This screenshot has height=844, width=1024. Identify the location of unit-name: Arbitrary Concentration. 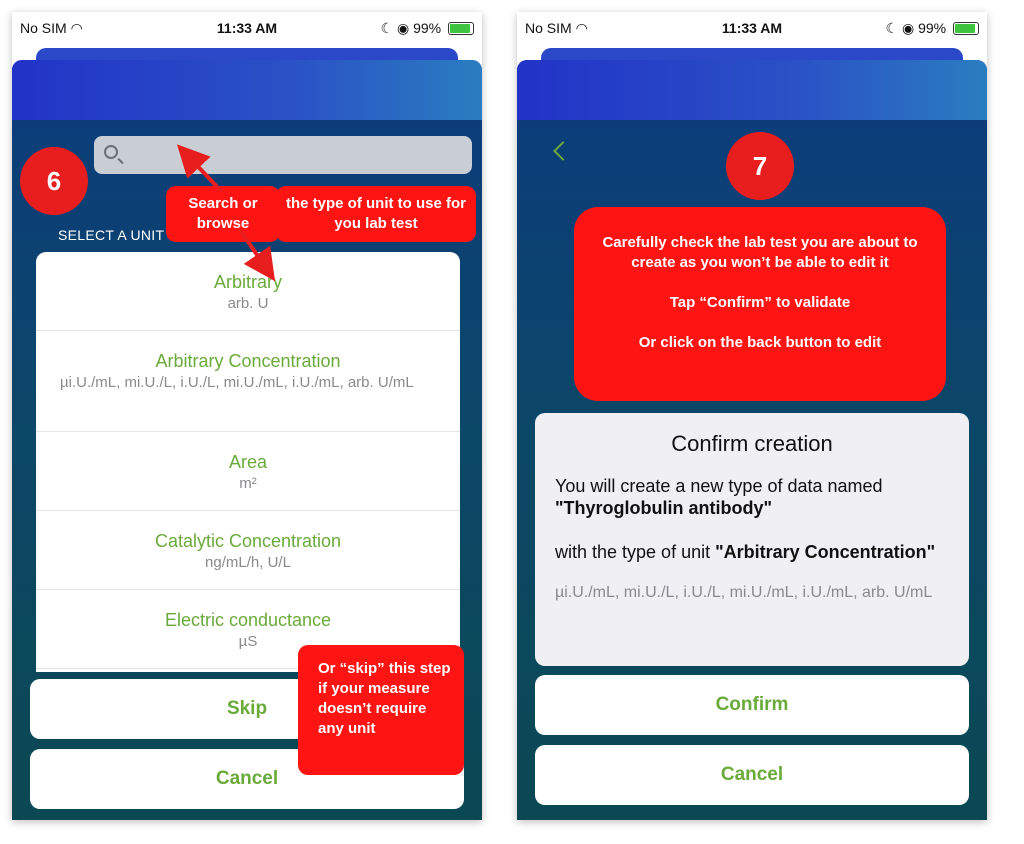
(248, 361).